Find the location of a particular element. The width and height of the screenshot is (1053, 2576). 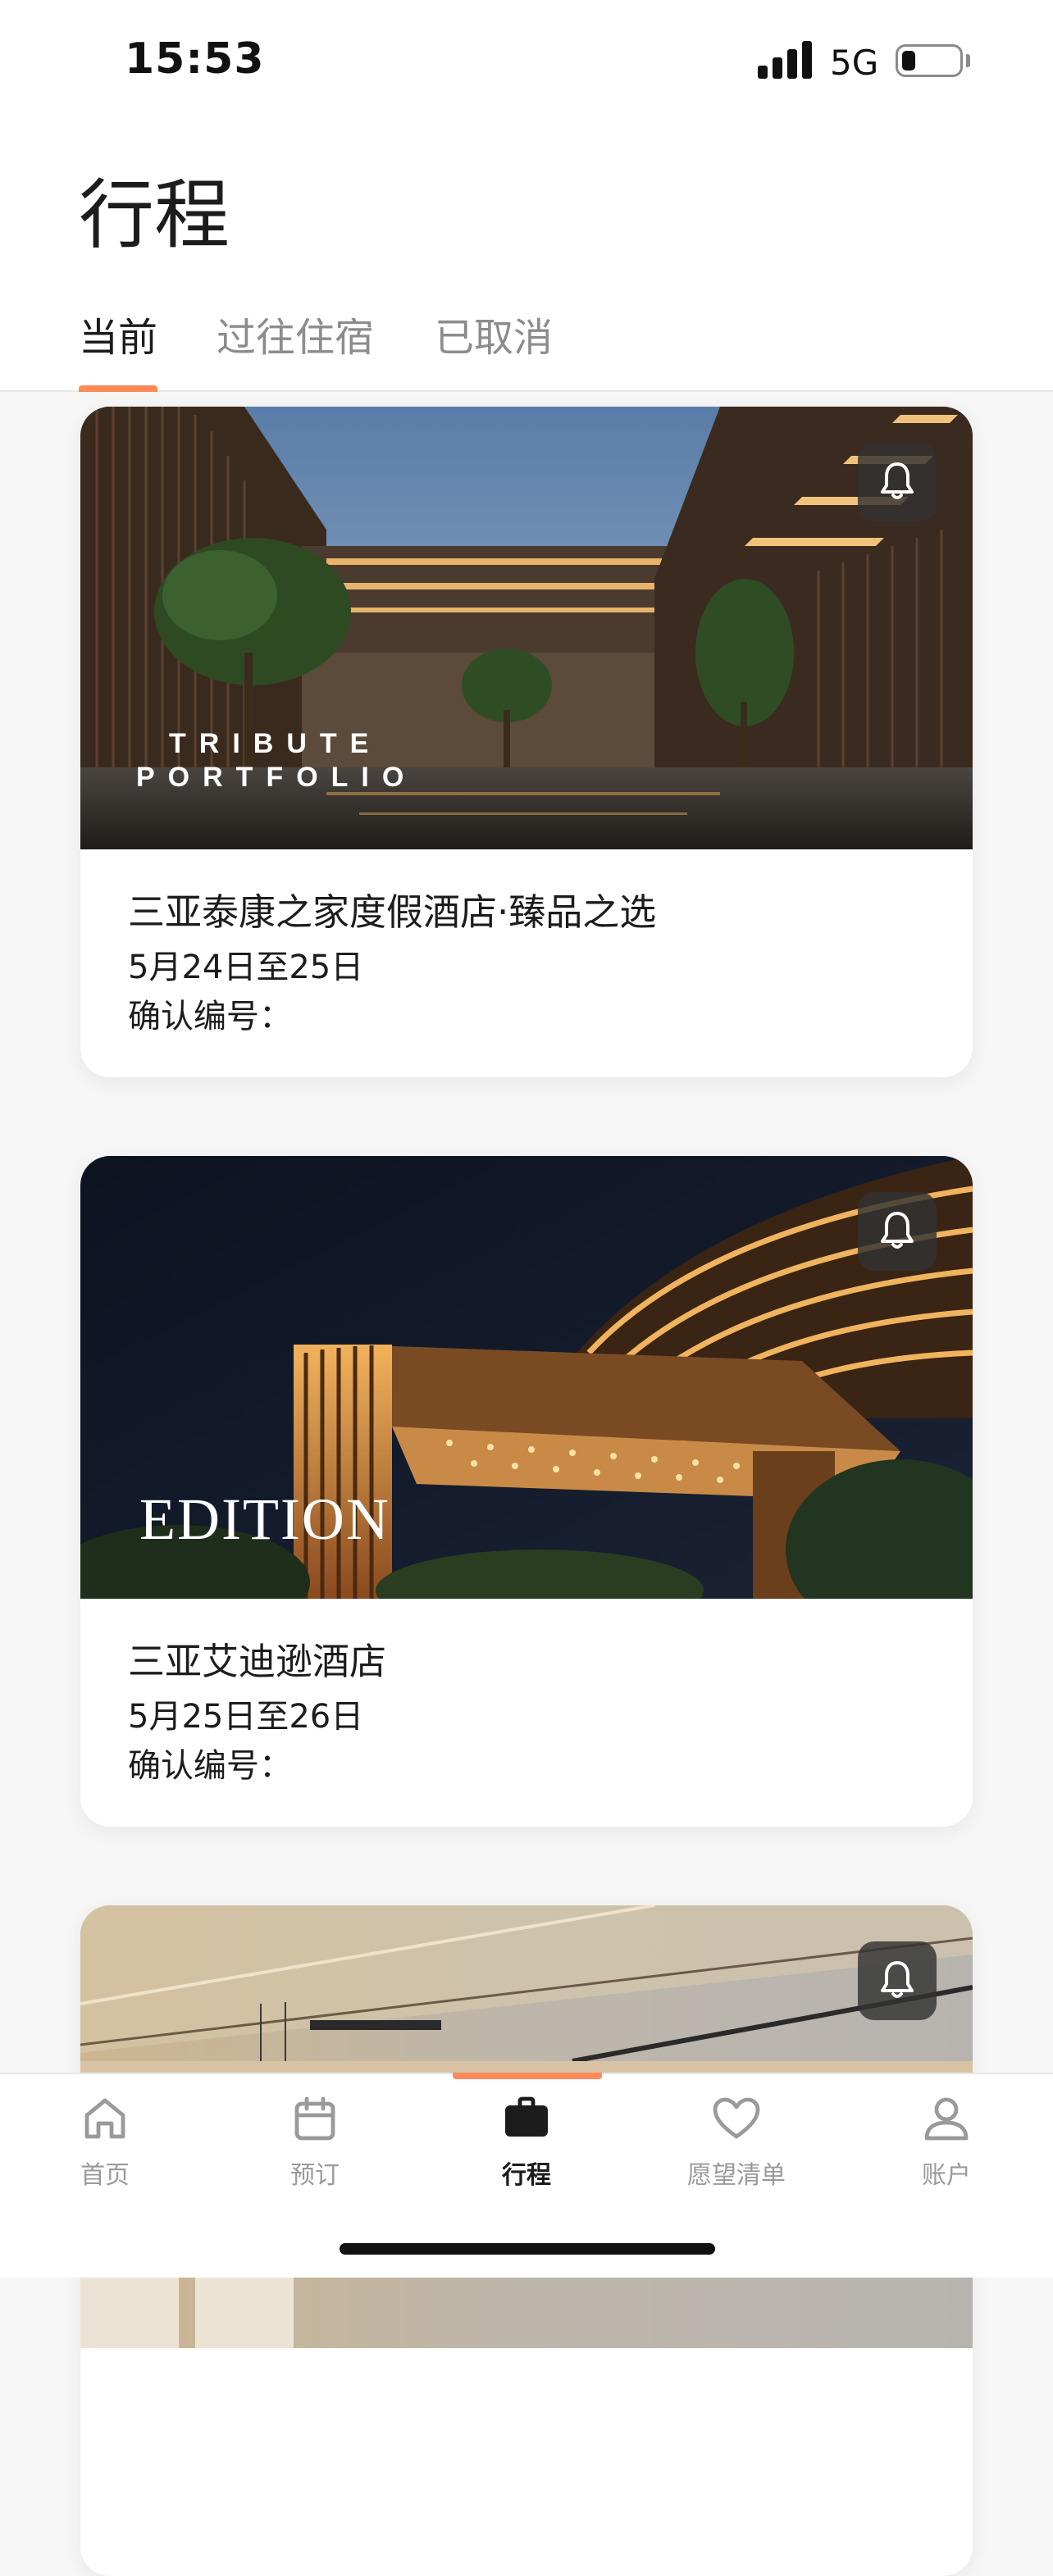

nav-label: 账户 is located at coordinates (946, 2175).